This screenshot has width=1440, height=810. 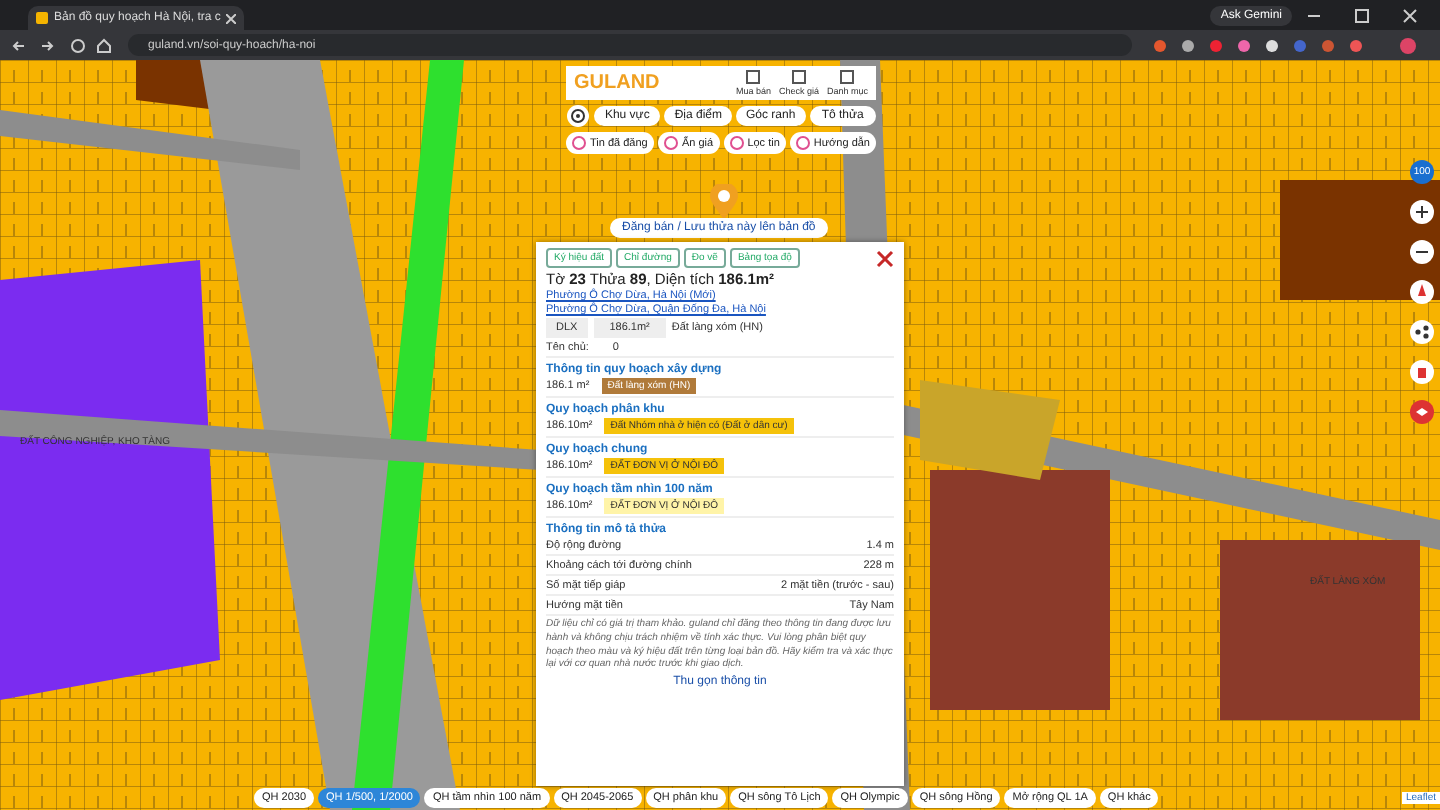 I want to click on layers-icon, so click(x=1422, y=412).